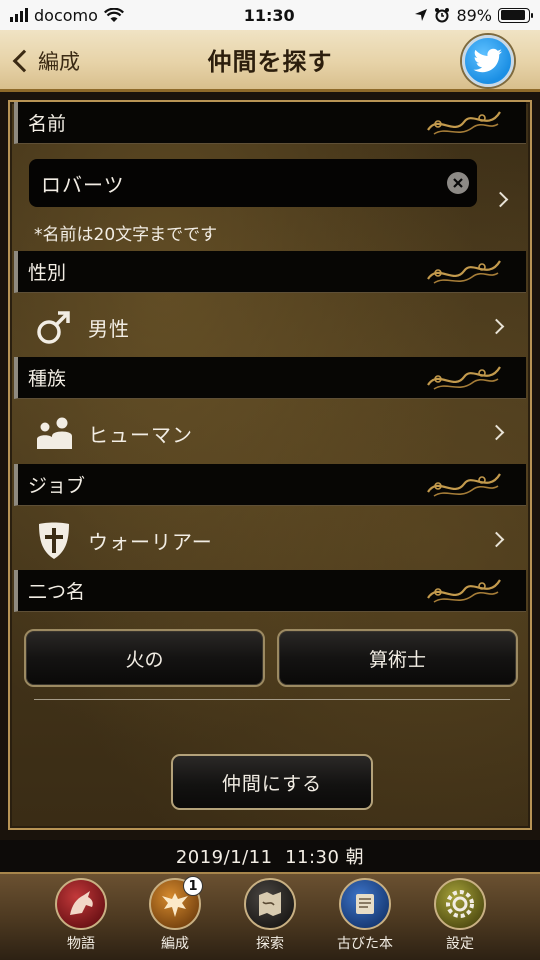  What do you see at coordinates (47, 379) in the screenshot?
I see `section-title: 種族` at bounding box center [47, 379].